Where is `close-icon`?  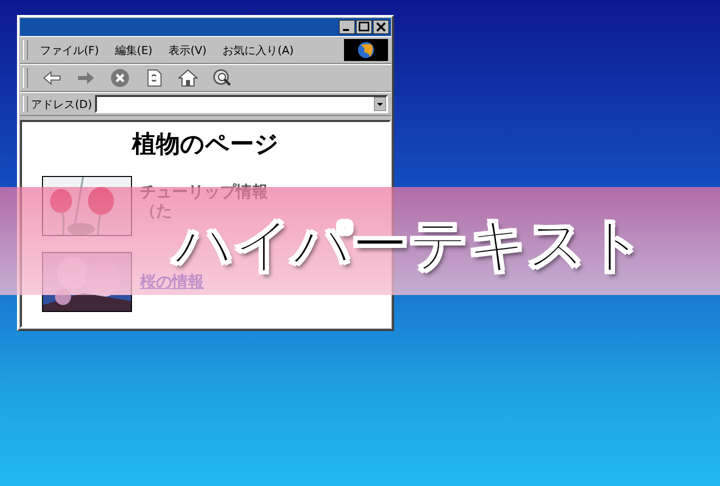 close-icon is located at coordinates (381, 27).